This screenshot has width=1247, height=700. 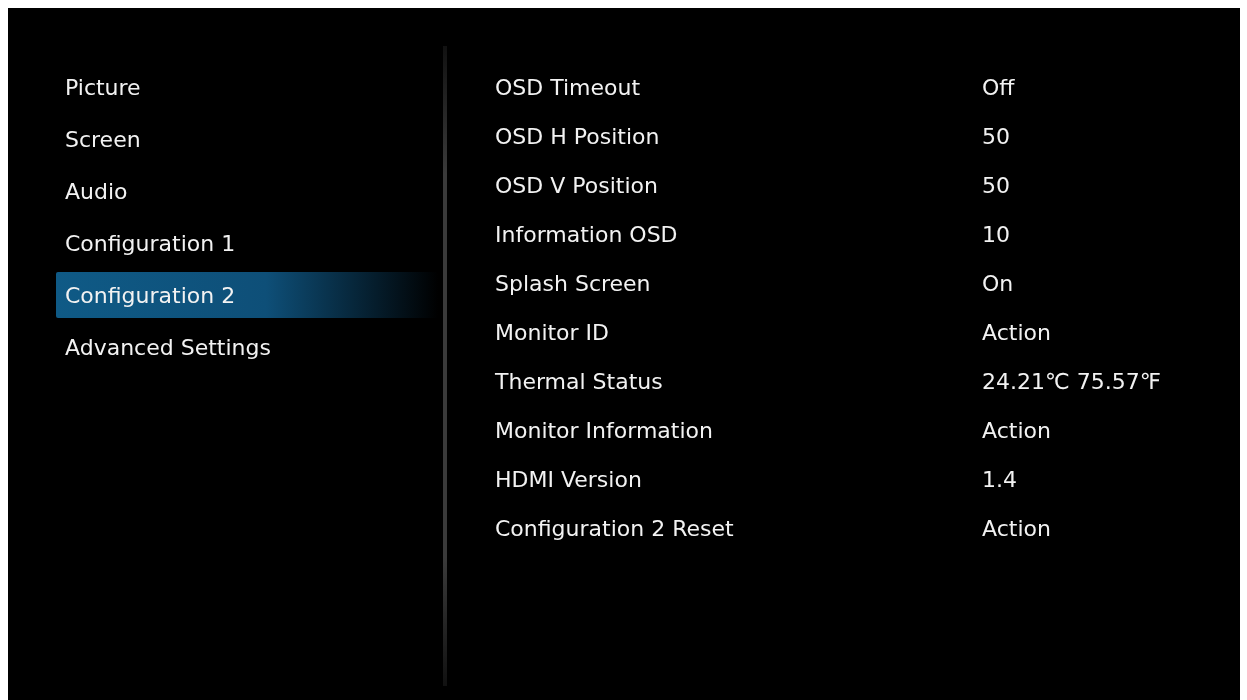 I want to click on menu-item: Picture, so click(x=247, y=87).